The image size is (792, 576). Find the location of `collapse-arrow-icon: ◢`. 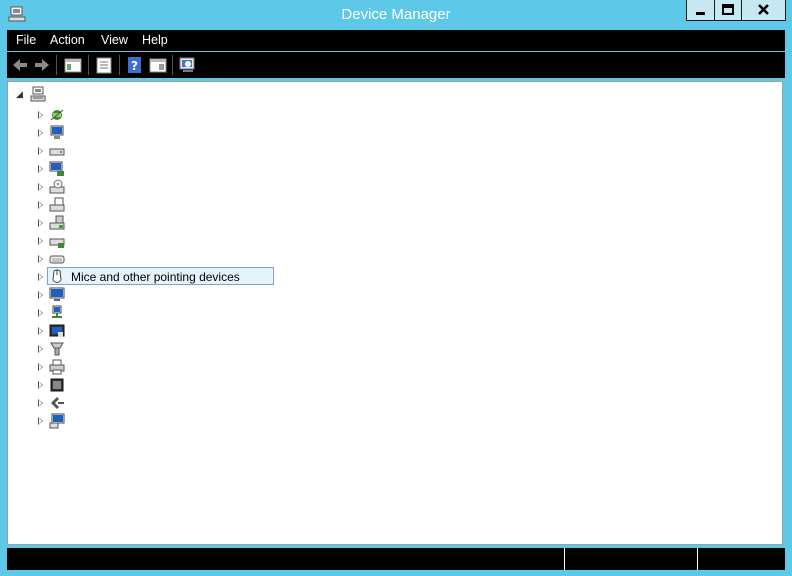

collapse-arrow-icon: ◢ is located at coordinates (19, 94).